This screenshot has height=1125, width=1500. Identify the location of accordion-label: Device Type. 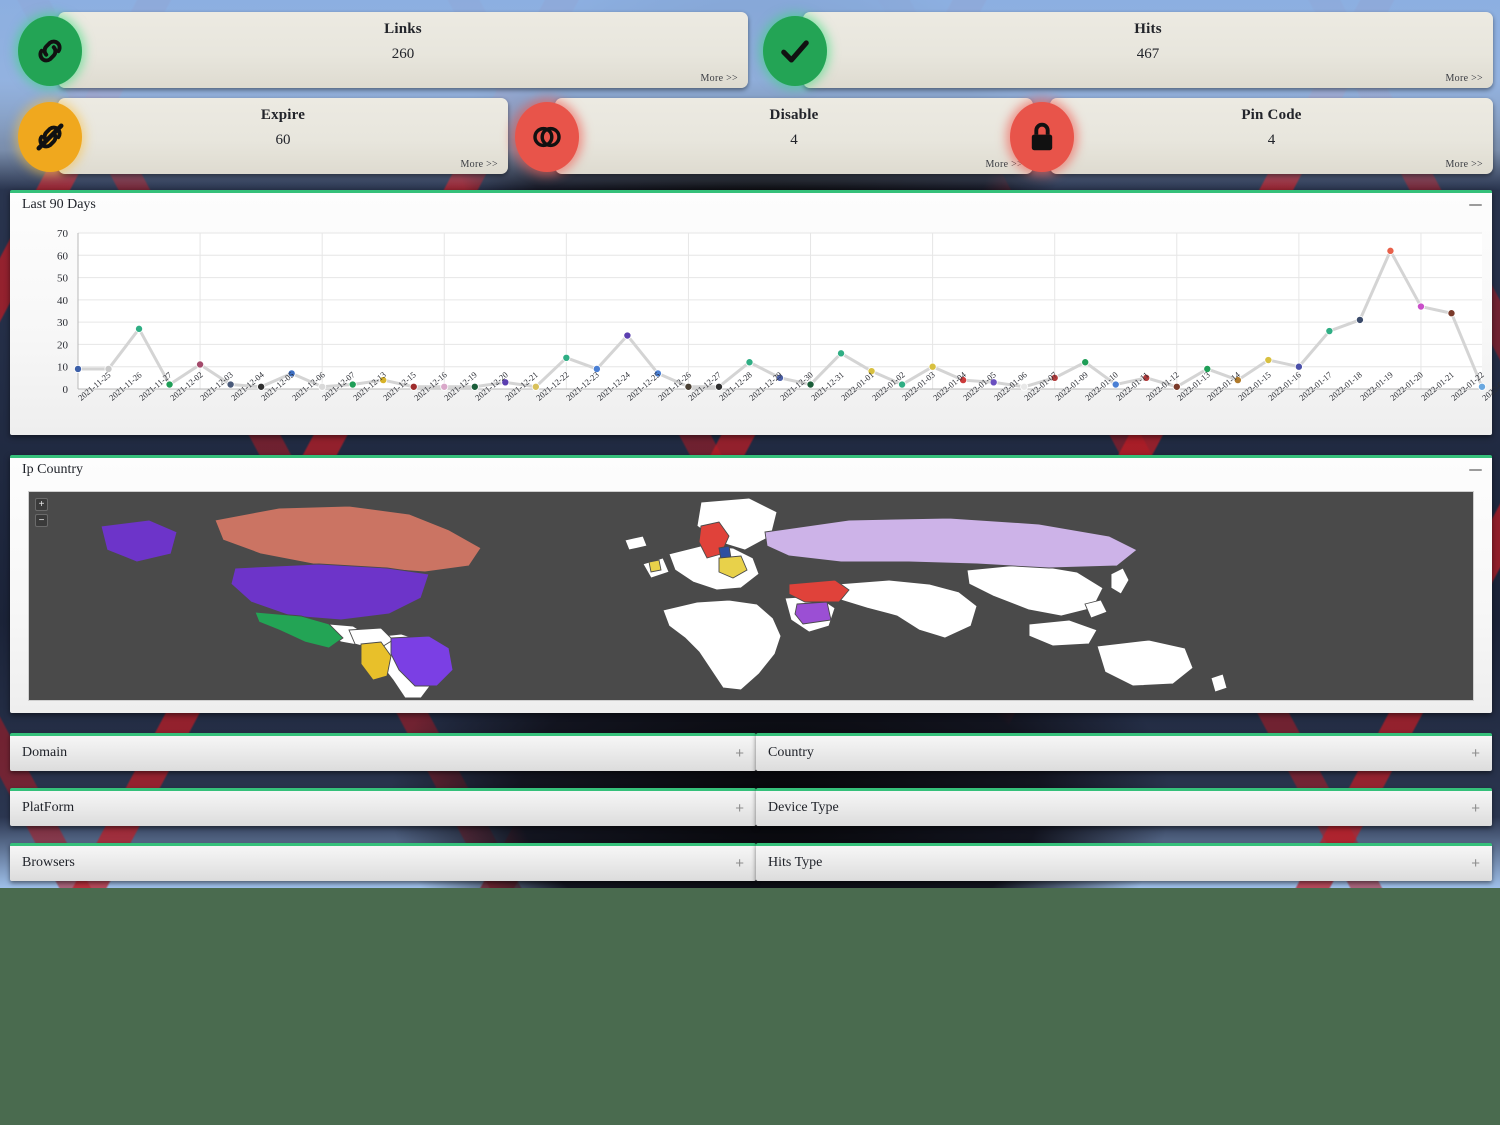
(803, 807).